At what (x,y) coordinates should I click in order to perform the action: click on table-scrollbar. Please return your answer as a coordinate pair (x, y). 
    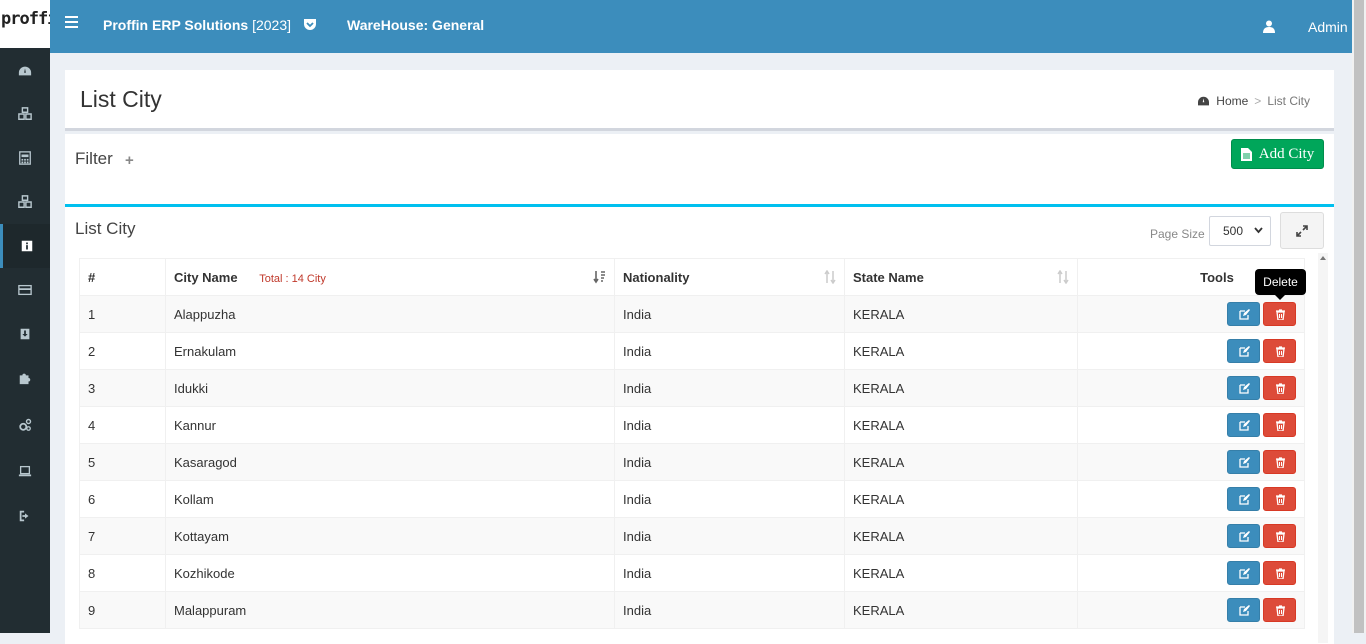
    Looking at the image, I should click on (1323, 448).